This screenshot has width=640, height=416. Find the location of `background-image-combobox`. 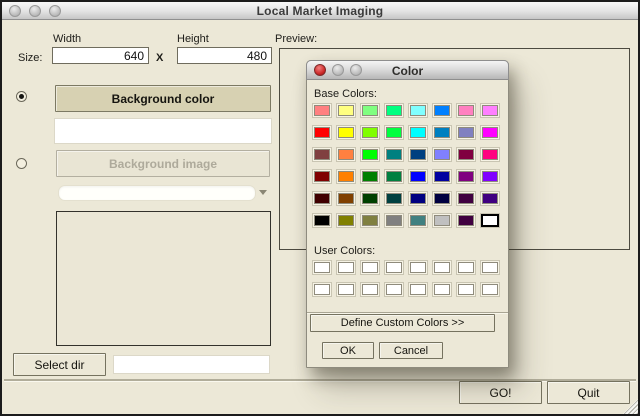

background-image-combobox is located at coordinates (163, 193).